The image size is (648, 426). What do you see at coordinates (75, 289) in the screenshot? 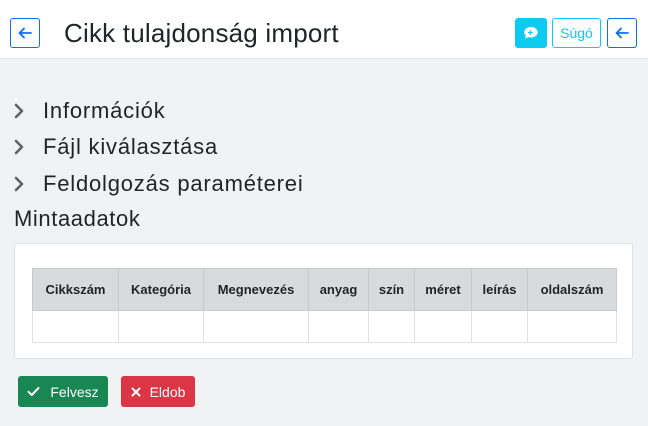
I see `column-header-cikkszam: Cikkszám` at bounding box center [75, 289].